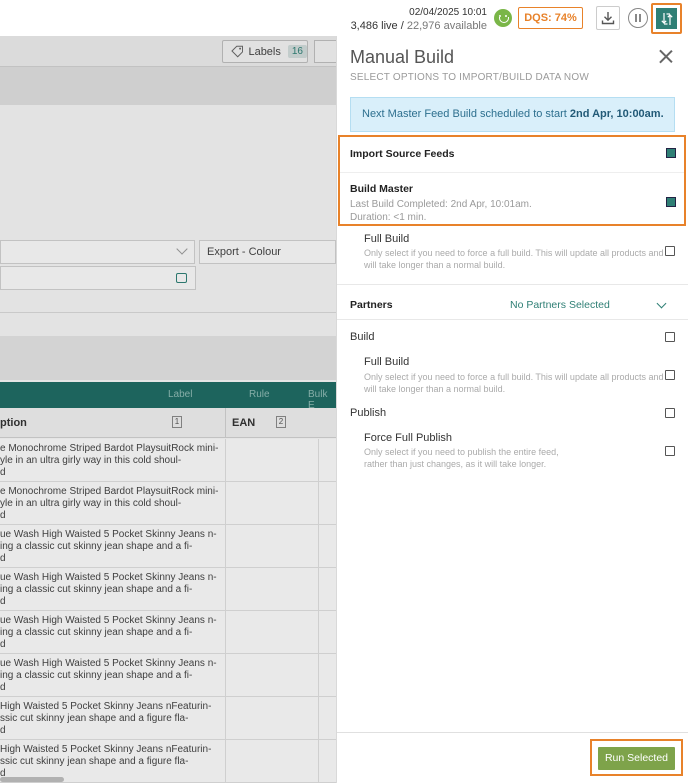 This screenshot has height=783, width=688. What do you see at coordinates (435, 389) in the screenshot?
I see `full-build-note-4: will take longer than a normal build.` at bounding box center [435, 389].